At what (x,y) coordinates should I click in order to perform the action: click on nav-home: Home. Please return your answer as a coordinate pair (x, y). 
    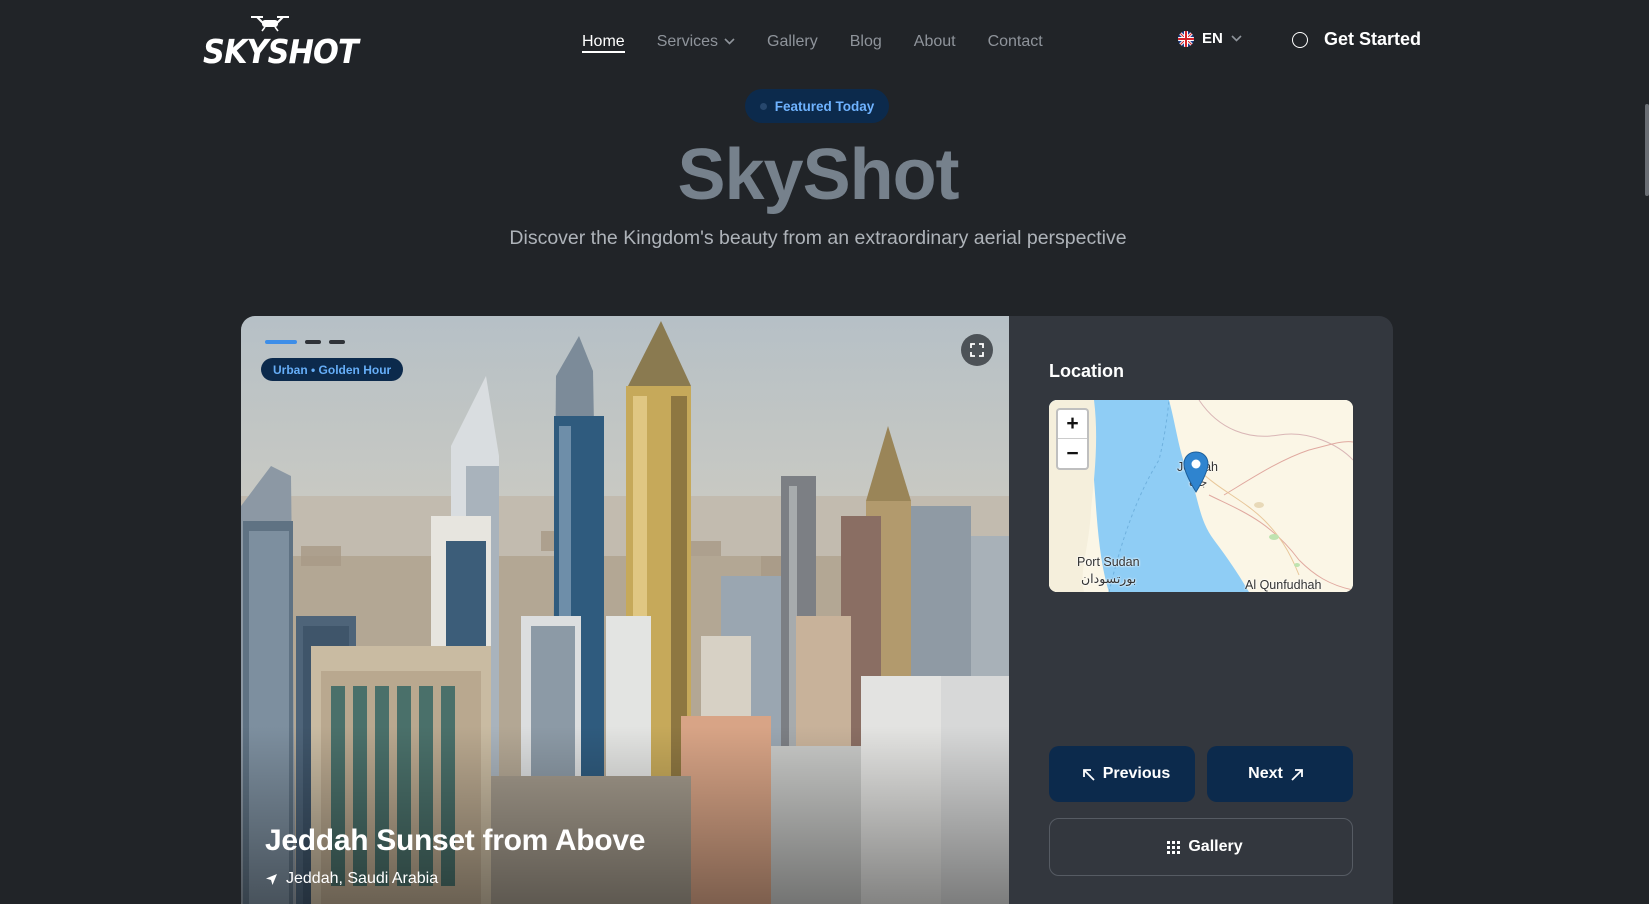
    Looking at the image, I should click on (603, 43).